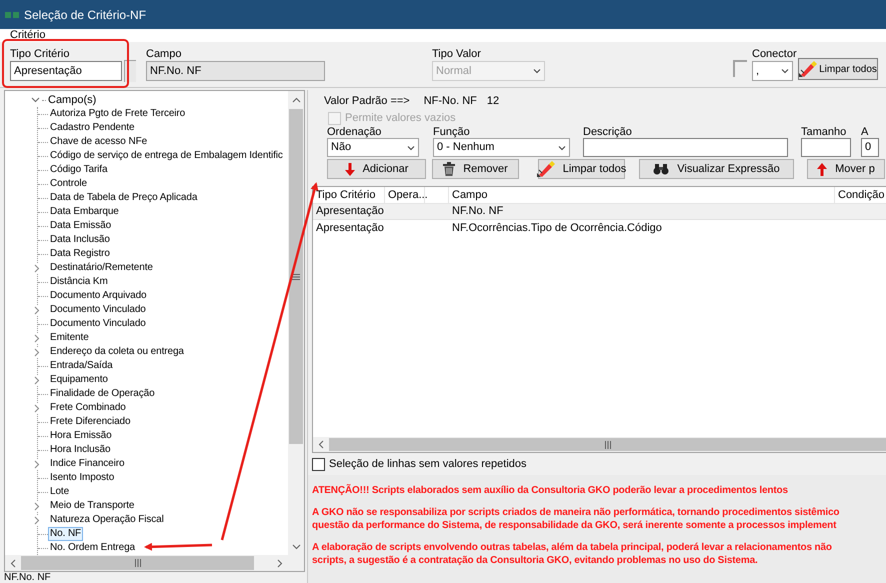 Image resolution: width=886 pixels, height=583 pixels. I want to click on default-value-field: NF-No. NF, so click(450, 101).